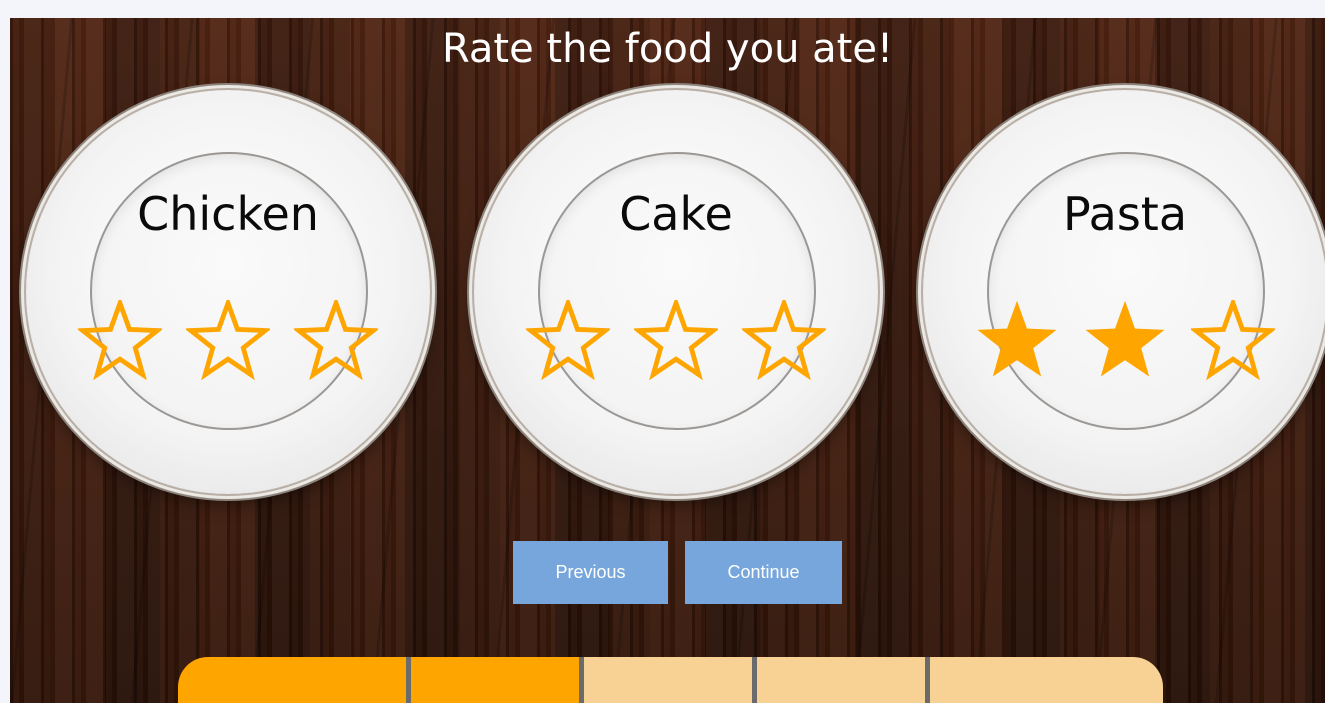 This screenshot has height=703, width=1325. Describe the element at coordinates (1125, 214) in the screenshot. I see `food-name: Pasta` at that location.